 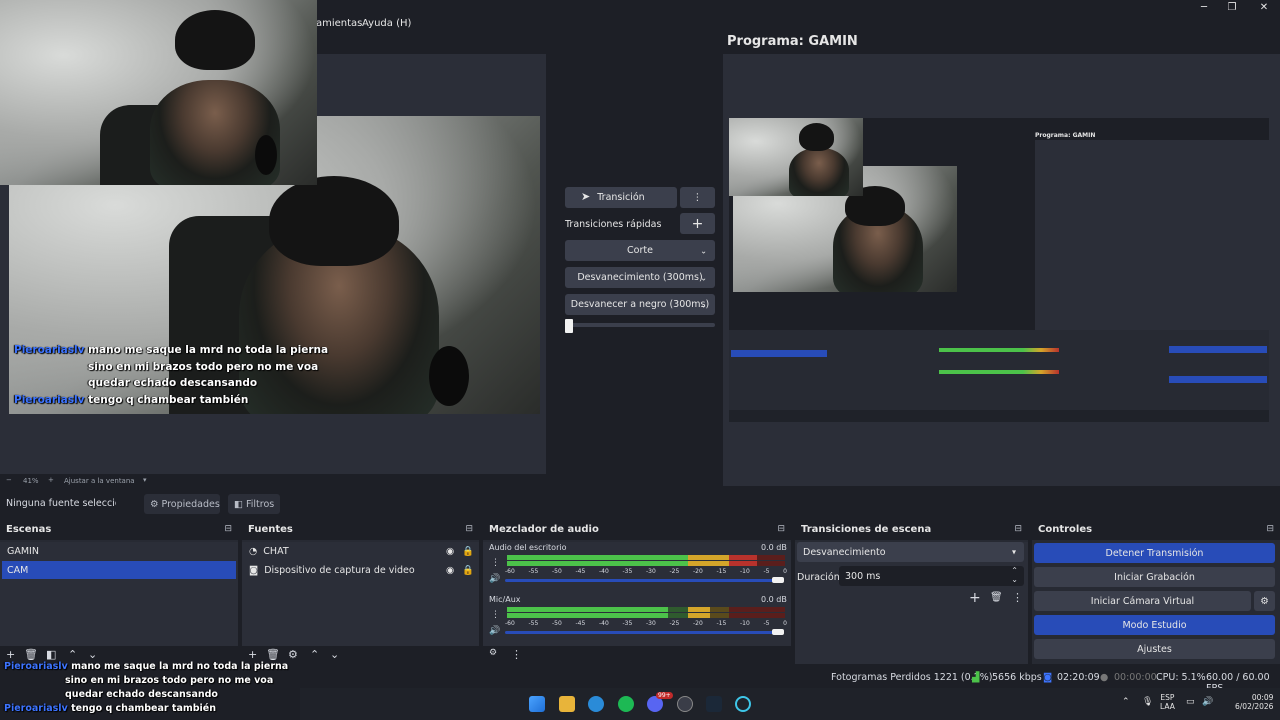 What do you see at coordinates (569, 326) in the screenshot?
I see `transition-slider-handle` at bounding box center [569, 326].